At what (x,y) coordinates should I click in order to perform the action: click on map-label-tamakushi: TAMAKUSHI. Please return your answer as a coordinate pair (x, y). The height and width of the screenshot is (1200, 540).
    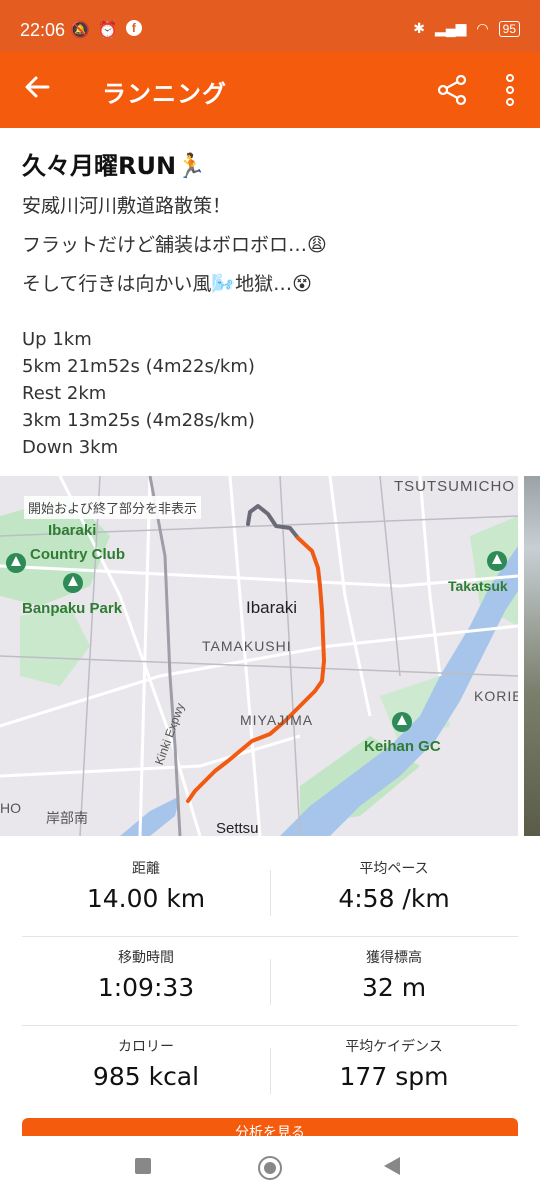
    Looking at the image, I should click on (247, 646).